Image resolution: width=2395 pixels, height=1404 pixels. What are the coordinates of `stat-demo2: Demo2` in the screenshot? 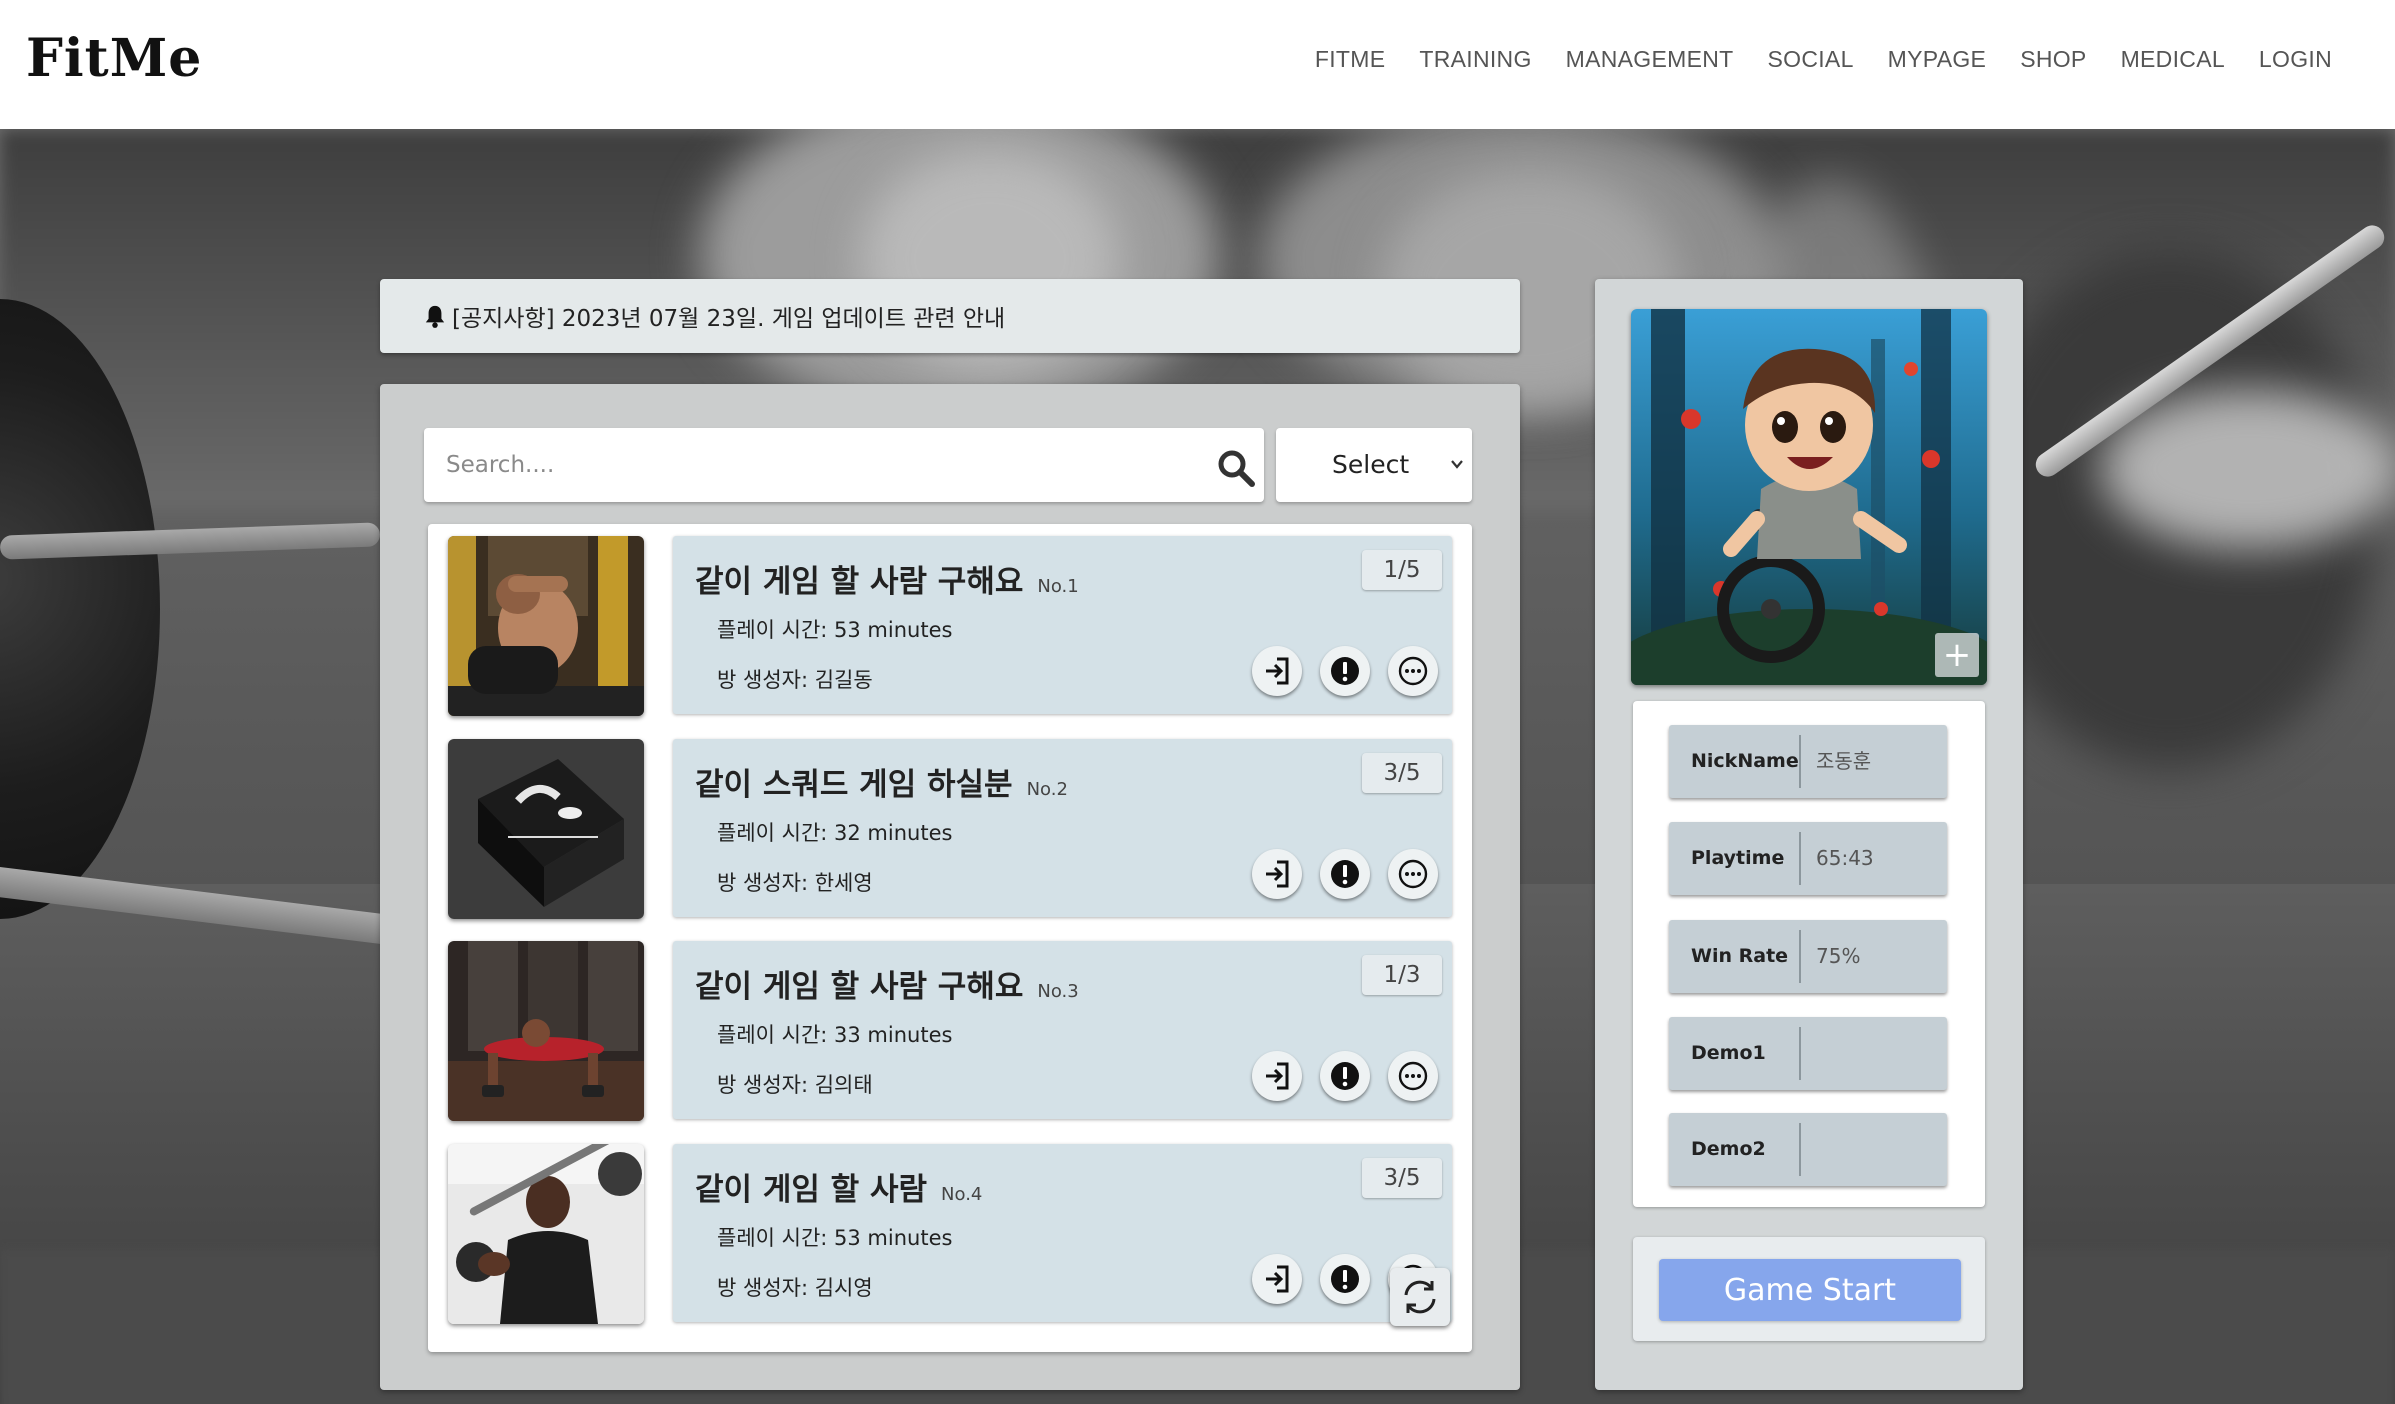 It's located at (1808, 1149).